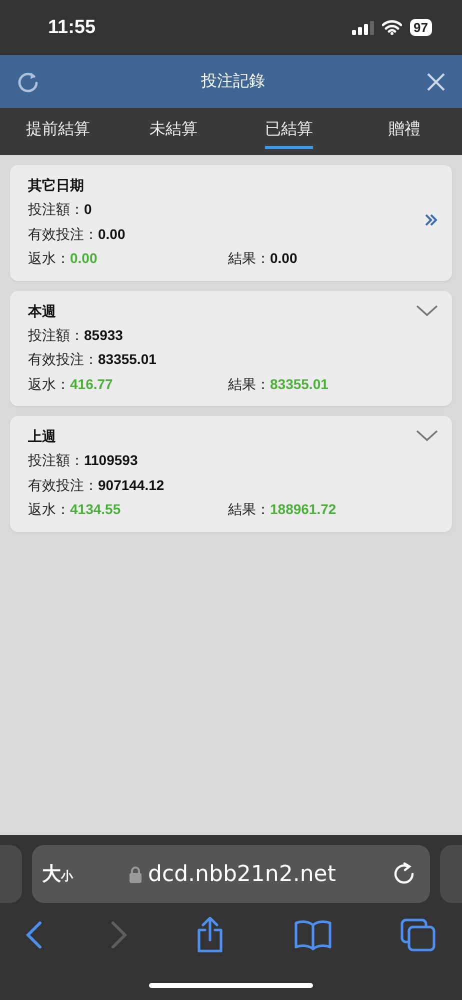 The height and width of the screenshot is (1000, 462). What do you see at coordinates (404, 874) in the screenshot?
I see `reload-icon` at bounding box center [404, 874].